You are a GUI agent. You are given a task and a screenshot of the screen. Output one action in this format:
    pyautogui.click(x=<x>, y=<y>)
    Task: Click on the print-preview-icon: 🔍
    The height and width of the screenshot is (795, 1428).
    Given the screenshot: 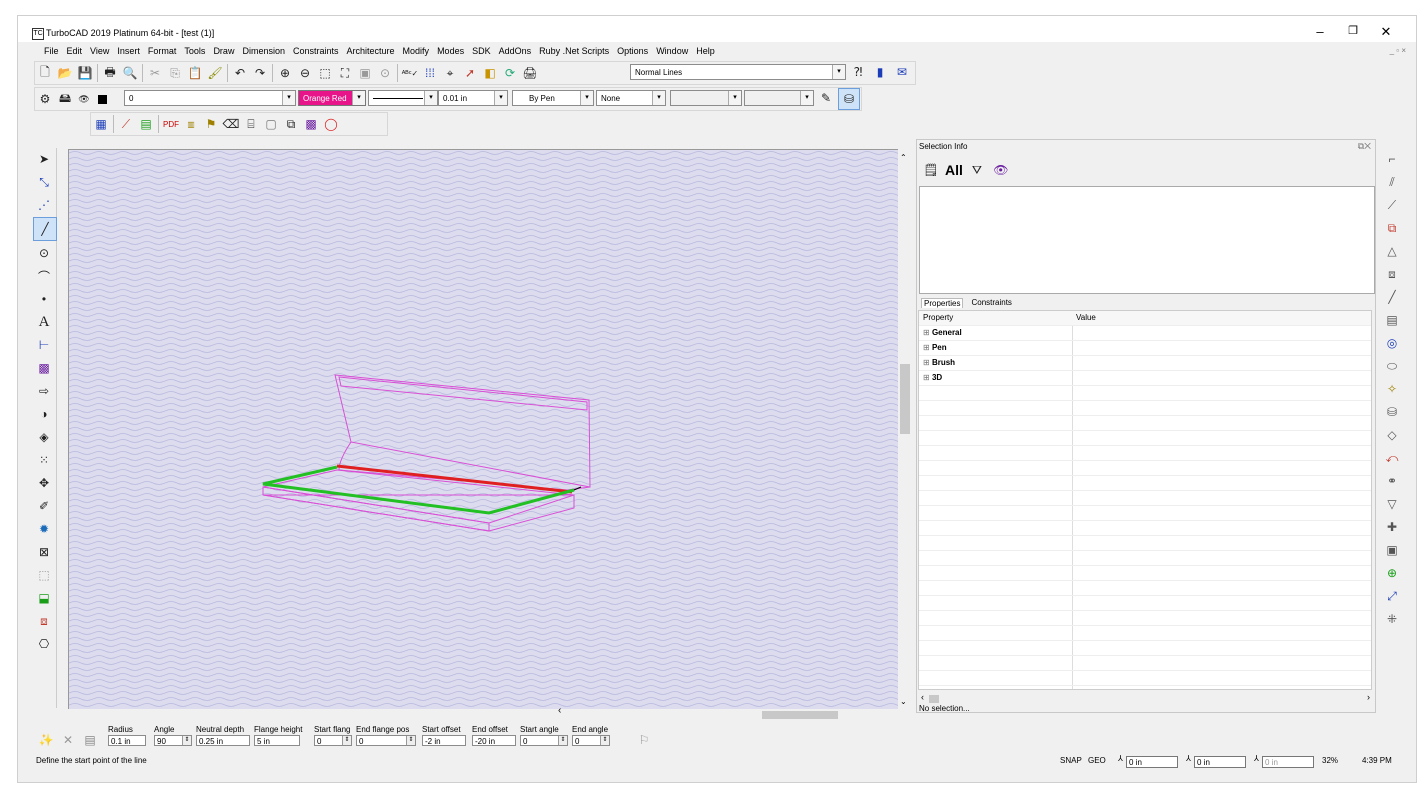 What is the action you would take?
    pyautogui.click(x=130, y=73)
    